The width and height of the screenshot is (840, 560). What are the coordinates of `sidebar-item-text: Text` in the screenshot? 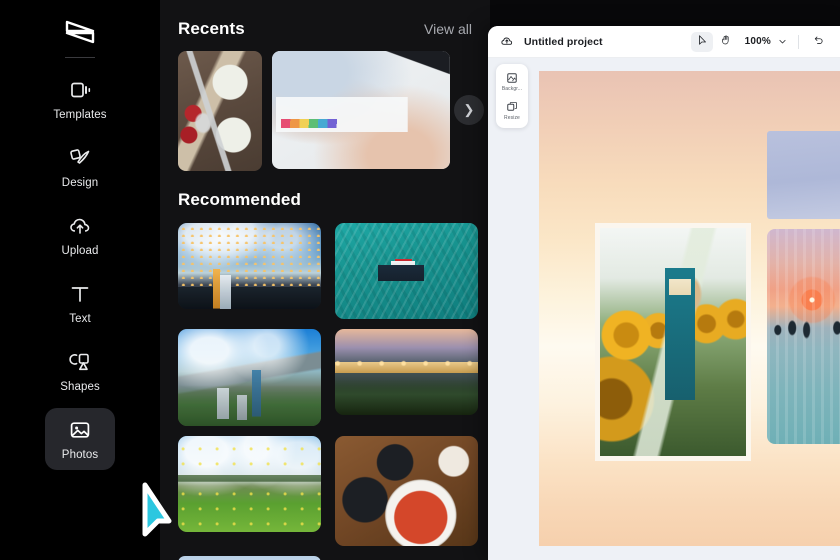 It's located at (80, 303).